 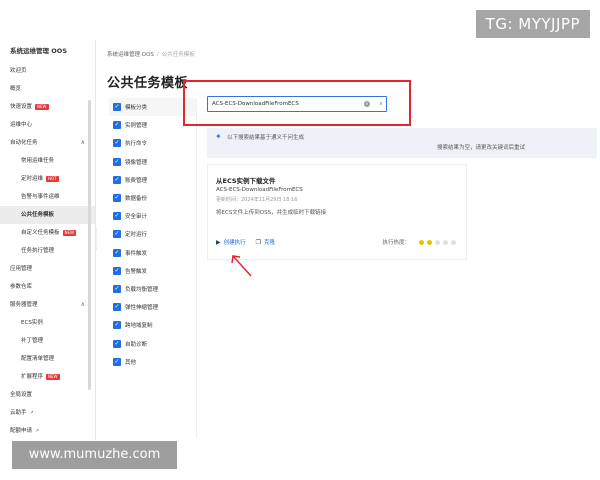 I want to click on create-execution-button: ▶ 创建执行, so click(x=231, y=242).